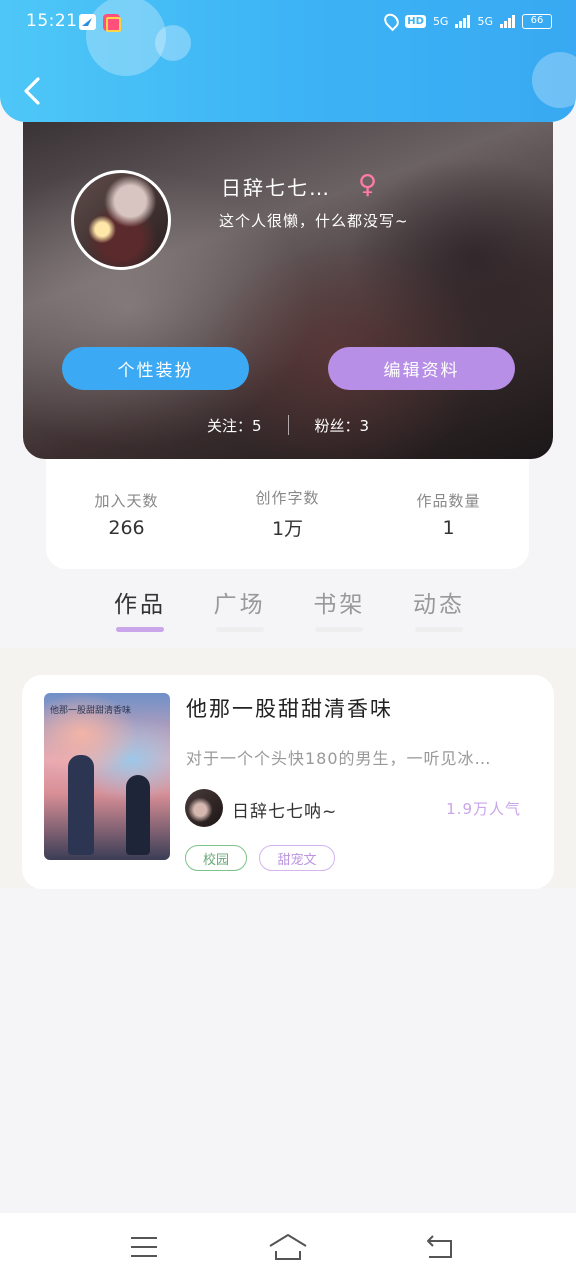 The height and width of the screenshot is (1280, 576). I want to click on menu-icon, so click(144, 1247).